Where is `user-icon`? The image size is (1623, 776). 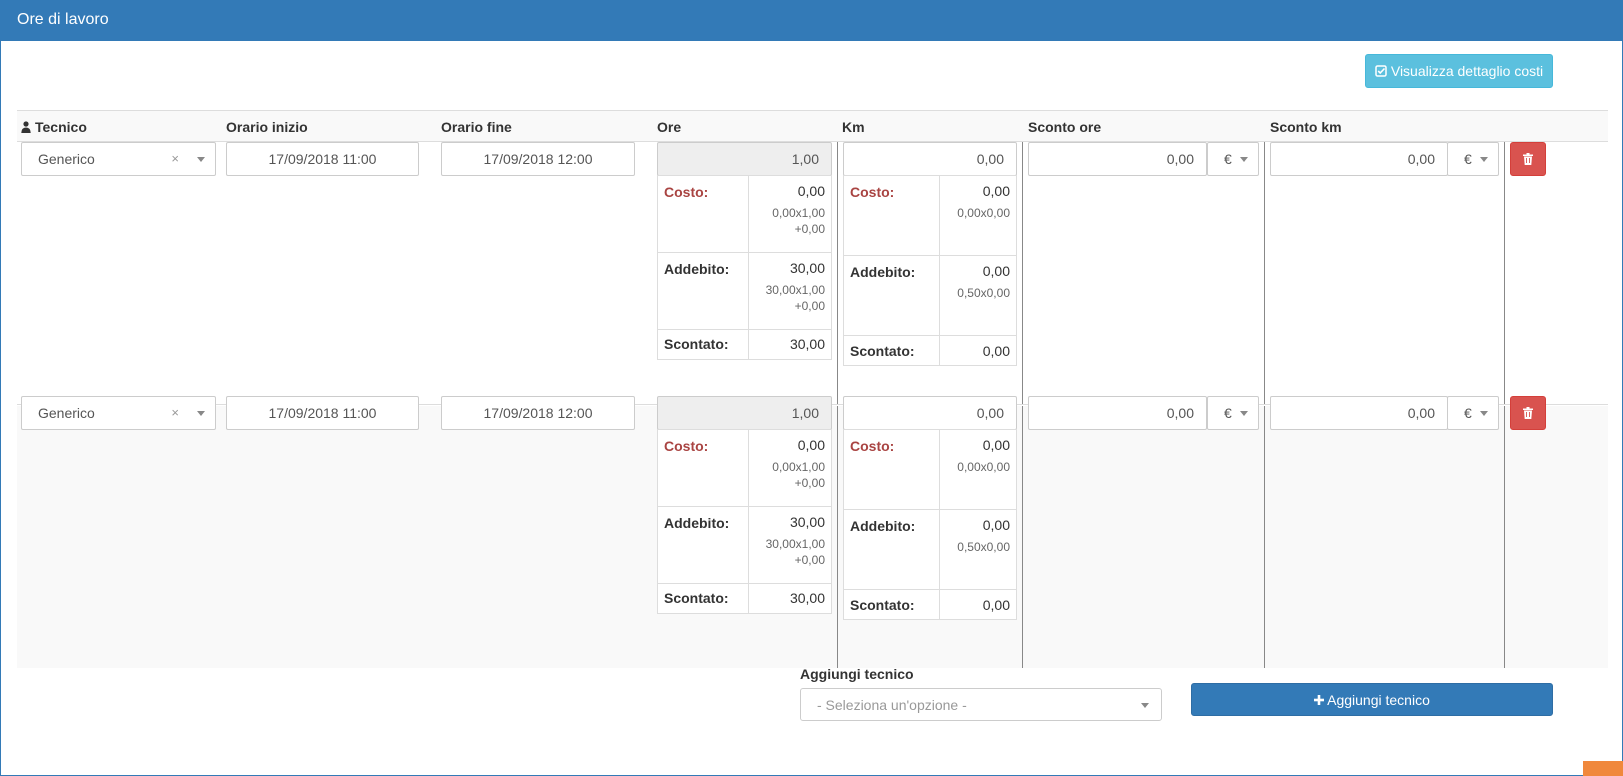 user-icon is located at coordinates (26, 127).